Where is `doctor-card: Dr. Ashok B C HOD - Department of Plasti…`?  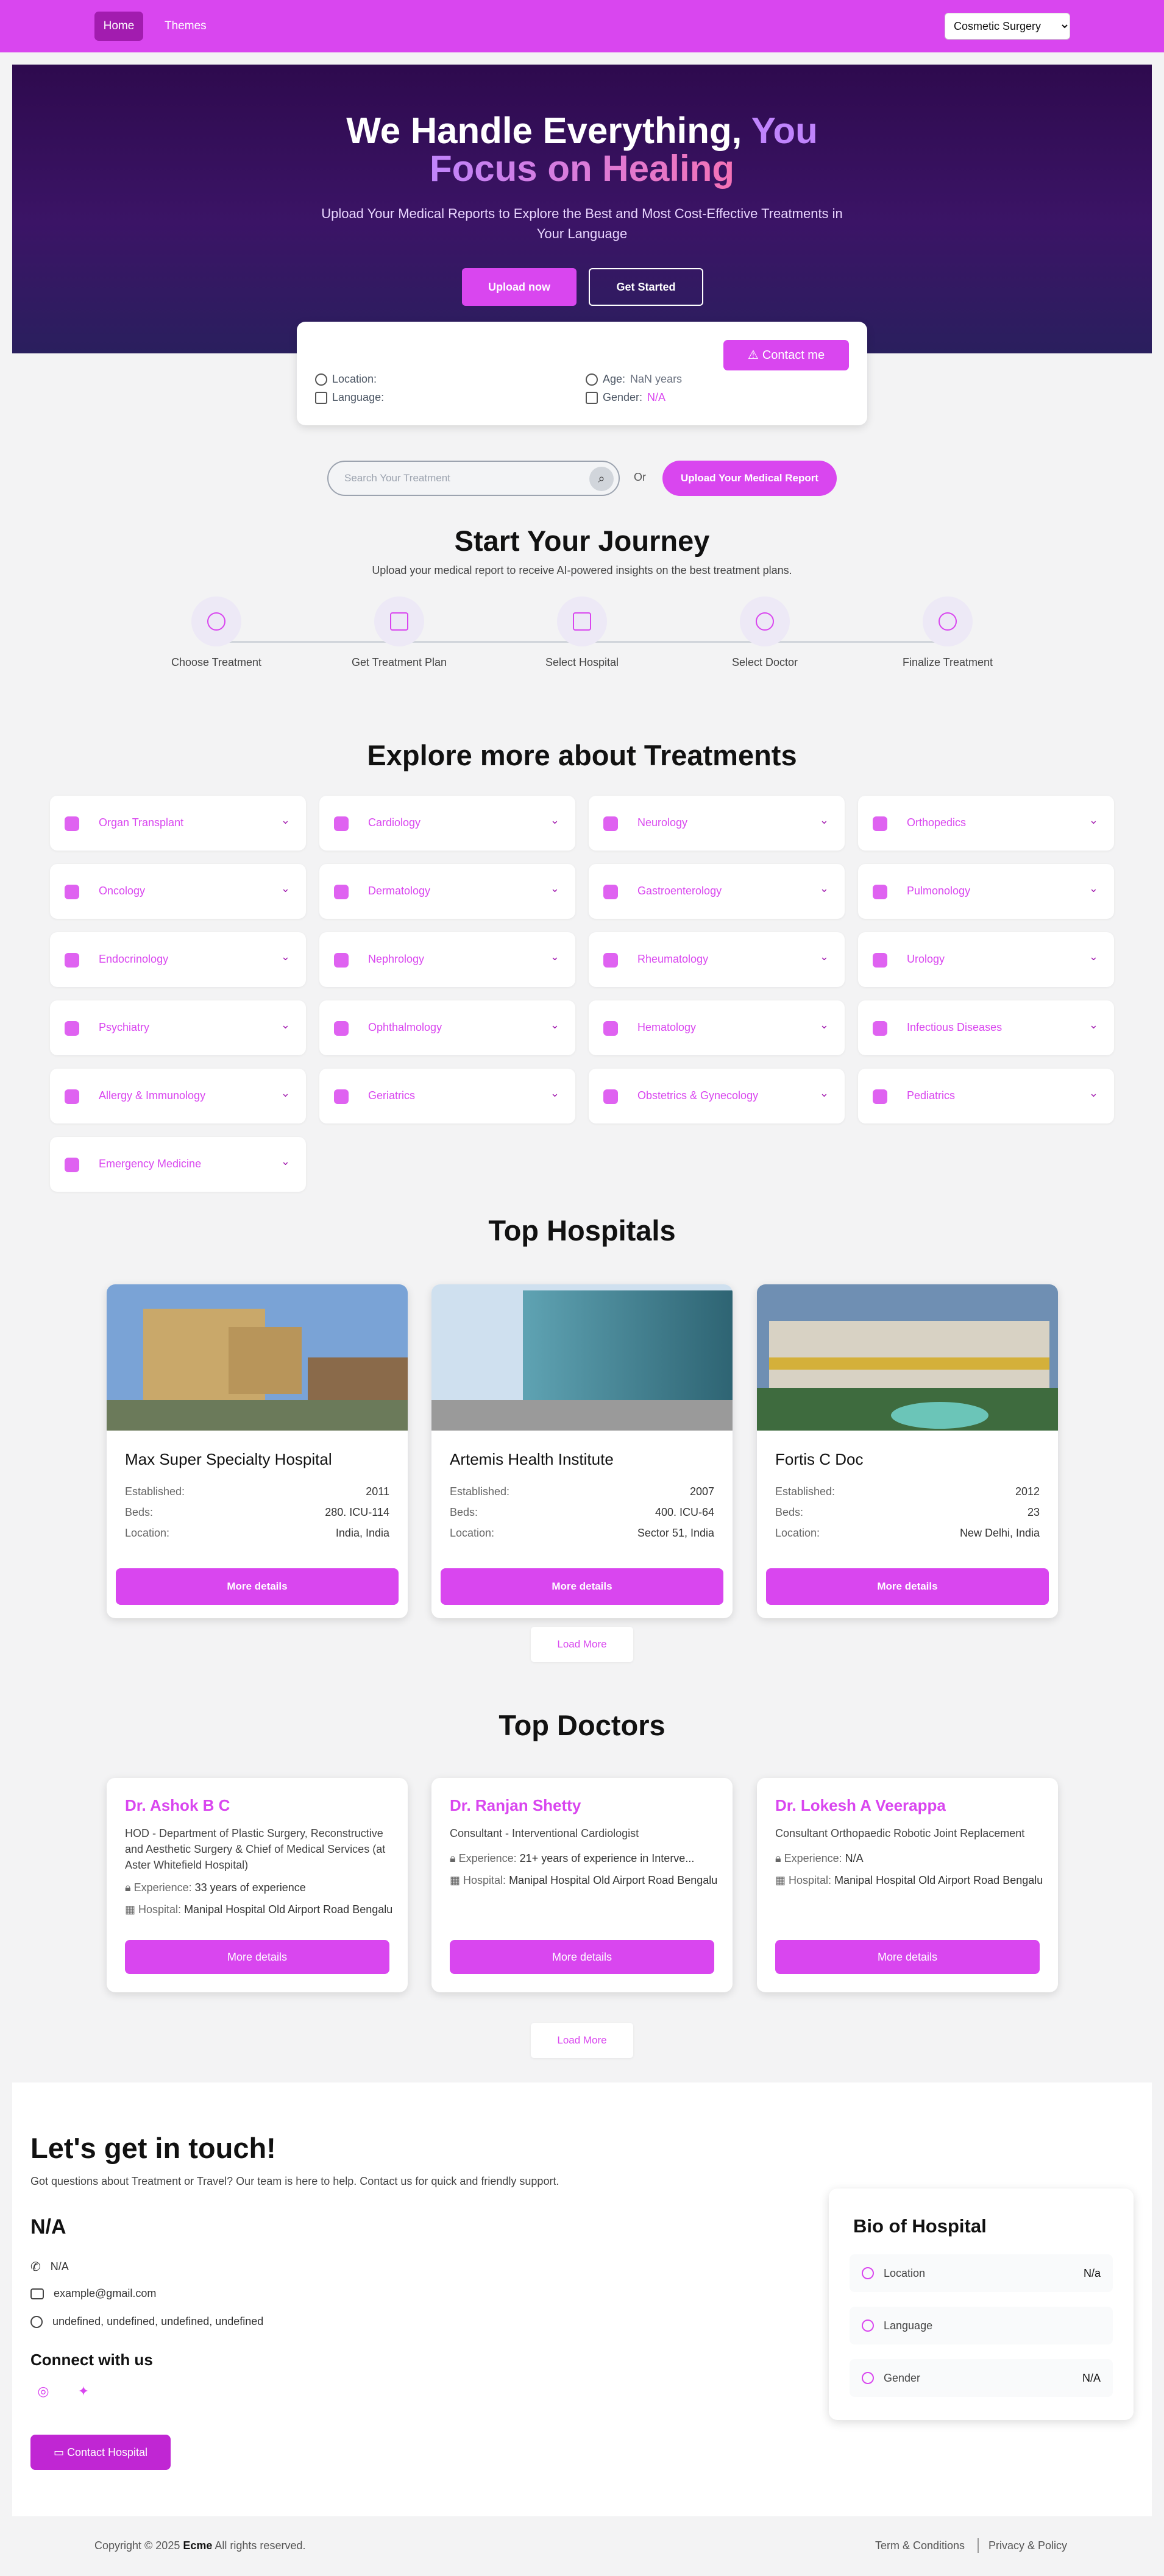
doctor-card: Dr. Ashok B C HOD - Department of Plasti… is located at coordinates (257, 1885).